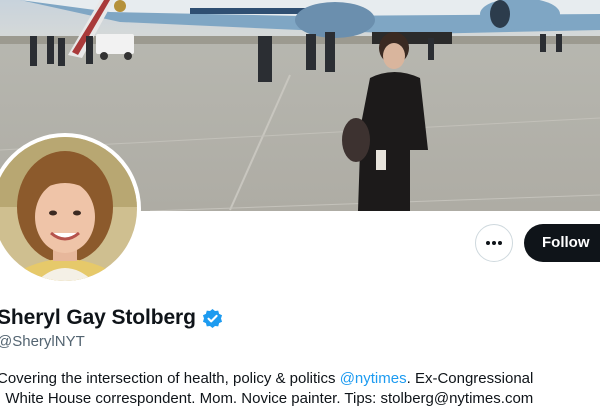 This screenshot has width=600, height=409. I want to click on ellipsis-icon, so click(494, 243).